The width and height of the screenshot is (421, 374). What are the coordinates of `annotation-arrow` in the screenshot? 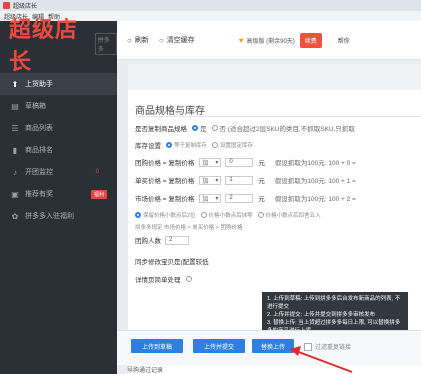 It's located at (321, 359).